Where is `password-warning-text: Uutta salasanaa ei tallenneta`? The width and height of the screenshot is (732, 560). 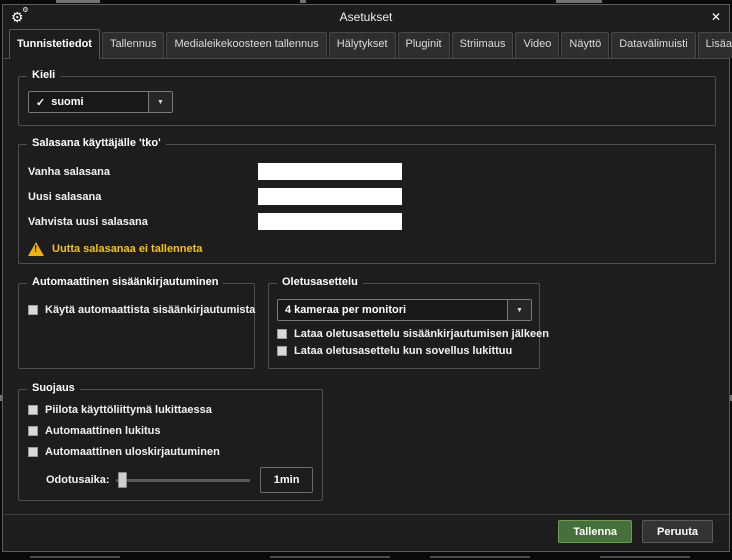 password-warning-text: Uutta salasanaa ei tallenneta is located at coordinates (127, 249).